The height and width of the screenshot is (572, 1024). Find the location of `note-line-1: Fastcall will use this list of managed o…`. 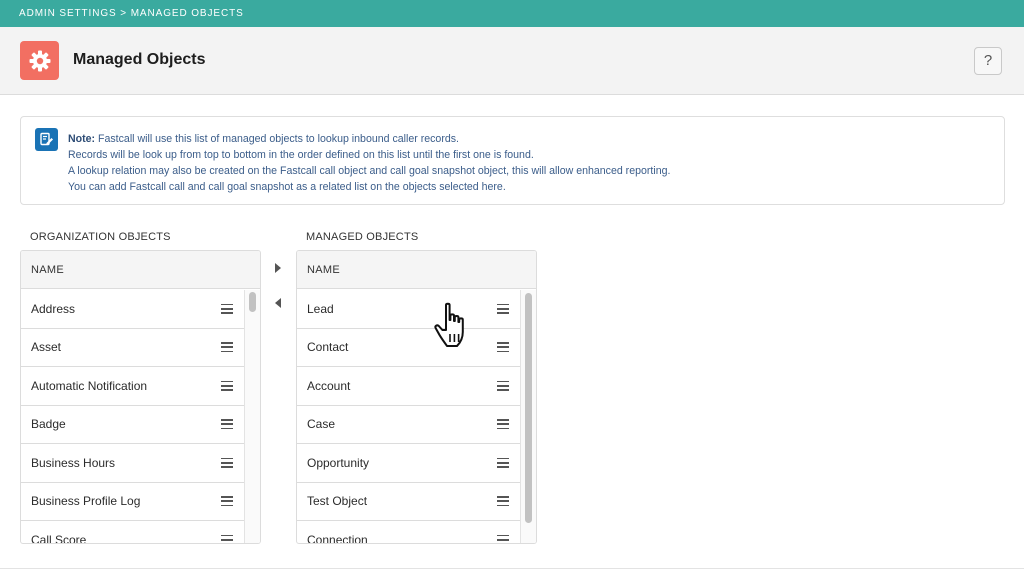

note-line-1: Fastcall will use this list of managed o… is located at coordinates (277, 139).